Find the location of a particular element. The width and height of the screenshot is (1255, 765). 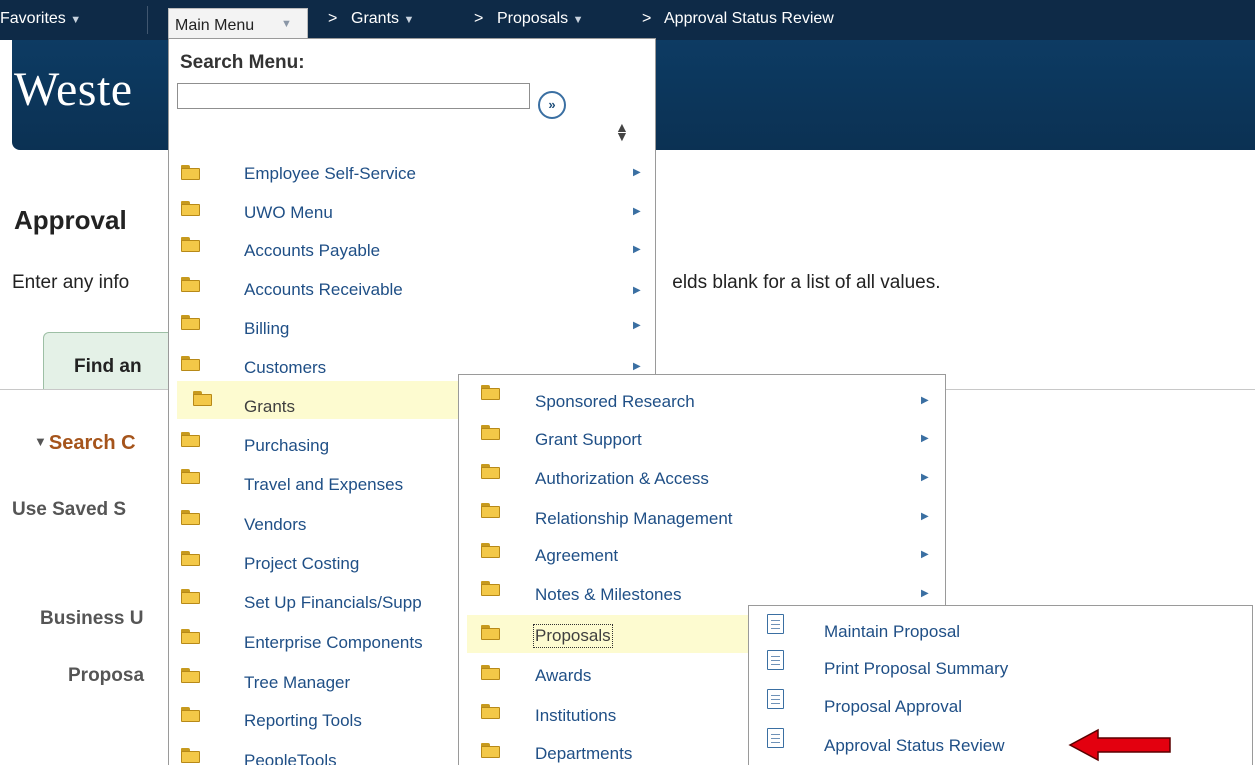

menu-item-departments: Departments is located at coordinates (611, 747).